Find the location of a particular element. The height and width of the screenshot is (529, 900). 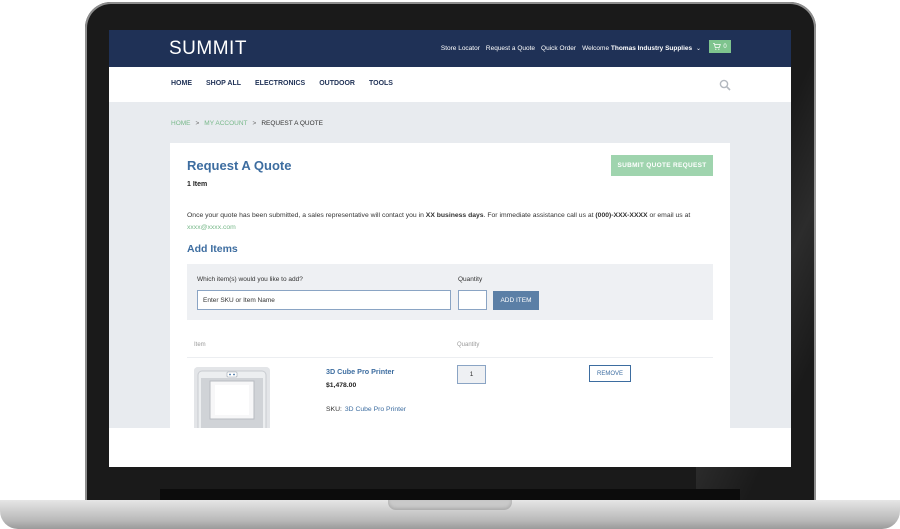

cart-icon is located at coordinates (717, 46).